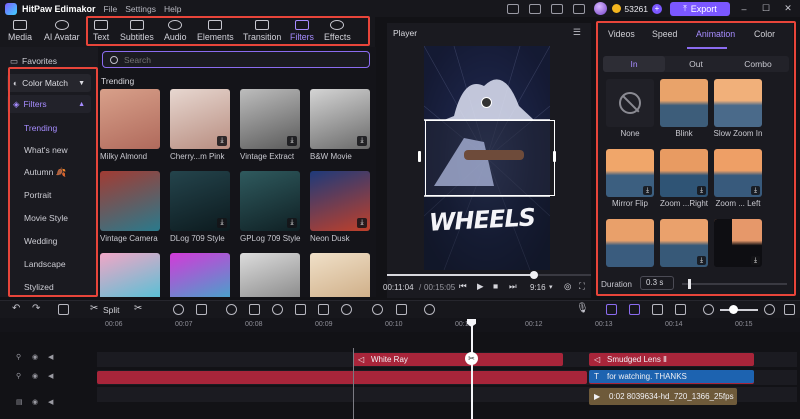  What do you see at coordinates (300, 309) in the screenshot?
I see `mirror-icon` at bounding box center [300, 309].